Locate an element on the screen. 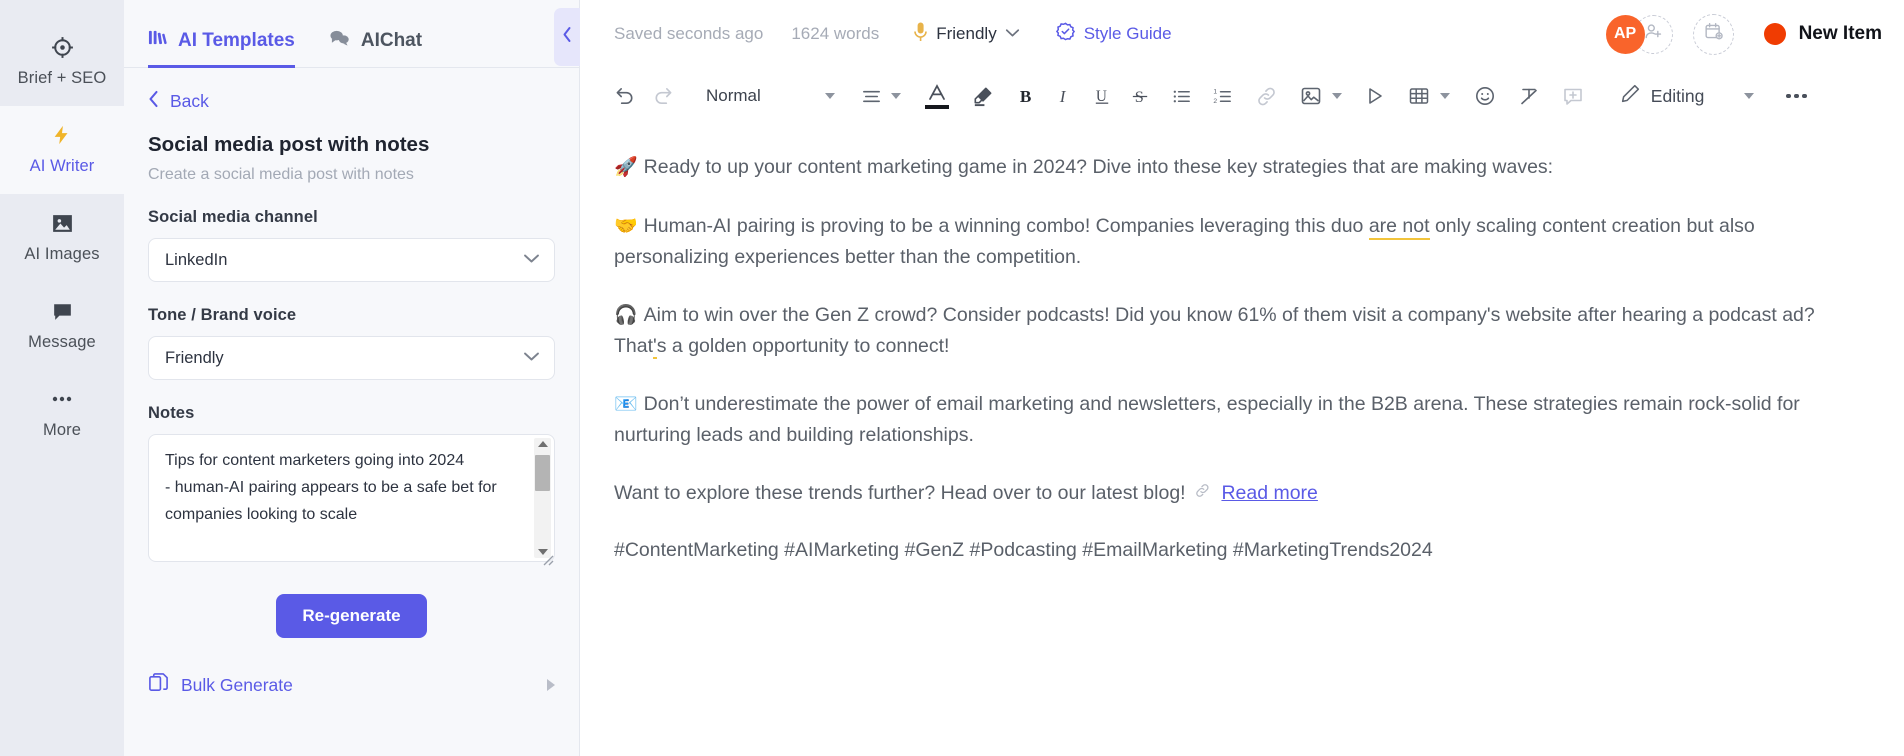 Image resolution: width=1904 pixels, height=756 pixels. paragraph-3-text-post: s a golden opportunity to connect! is located at coordinates (803, 346).